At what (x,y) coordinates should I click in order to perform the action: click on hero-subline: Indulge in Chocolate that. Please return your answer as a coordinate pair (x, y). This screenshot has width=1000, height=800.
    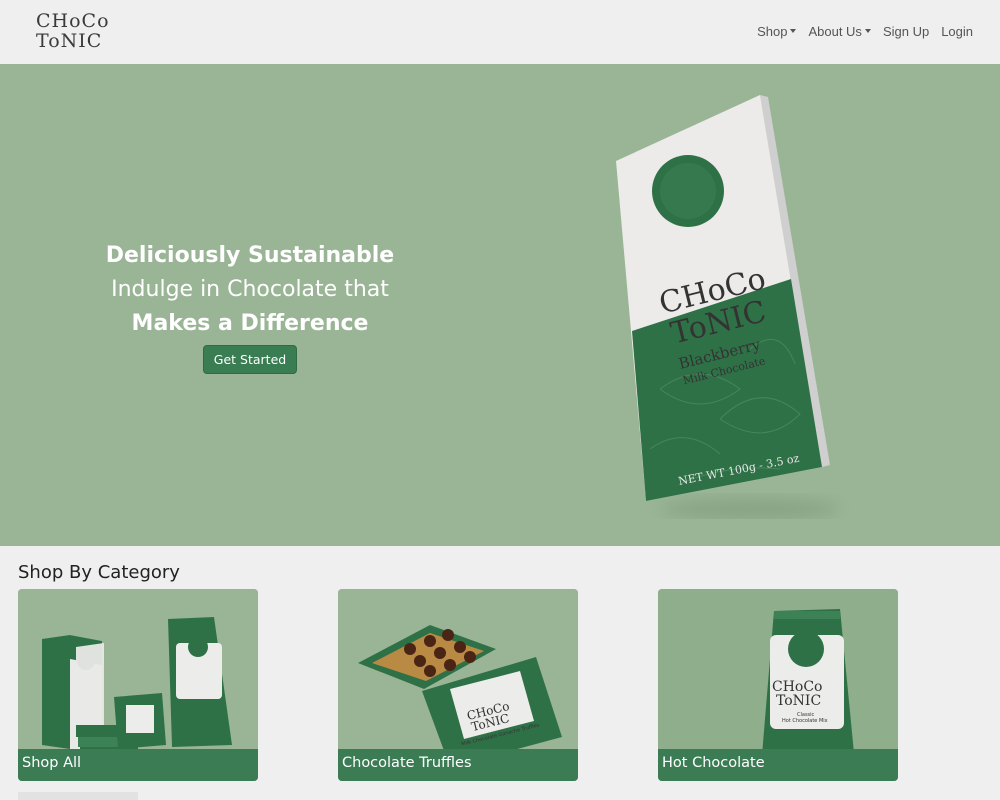
    Looking at the image, I should click on (250, 289).